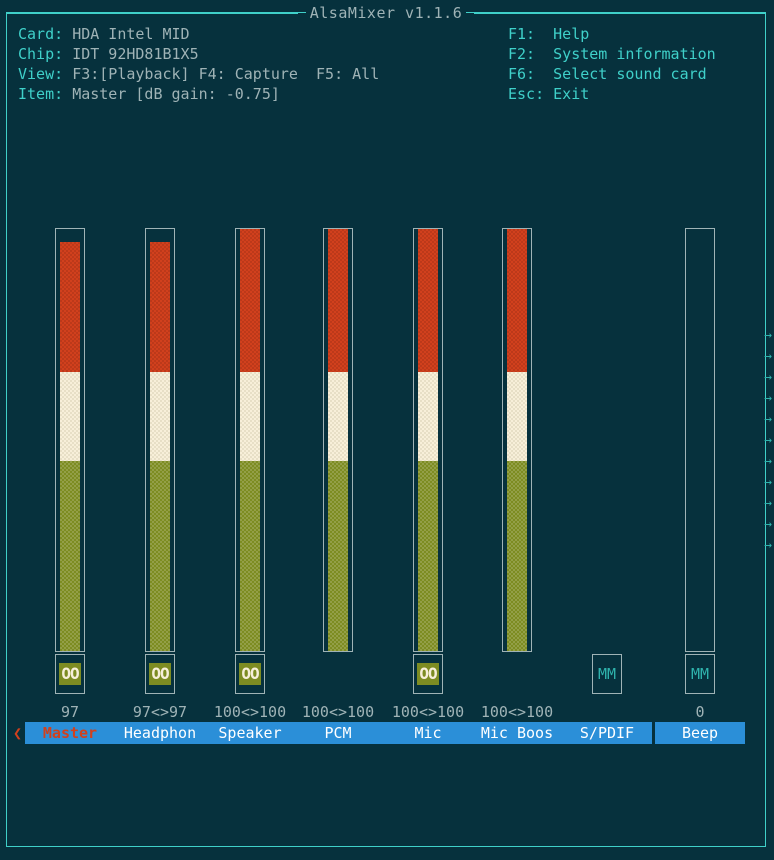 The width and height of the screenshot is (774, 860). What do you see at coordinates (517, 712) in the screenshot?
I see `volume-value-mic-boost: 100<>100` at bounding box center [517, 712].